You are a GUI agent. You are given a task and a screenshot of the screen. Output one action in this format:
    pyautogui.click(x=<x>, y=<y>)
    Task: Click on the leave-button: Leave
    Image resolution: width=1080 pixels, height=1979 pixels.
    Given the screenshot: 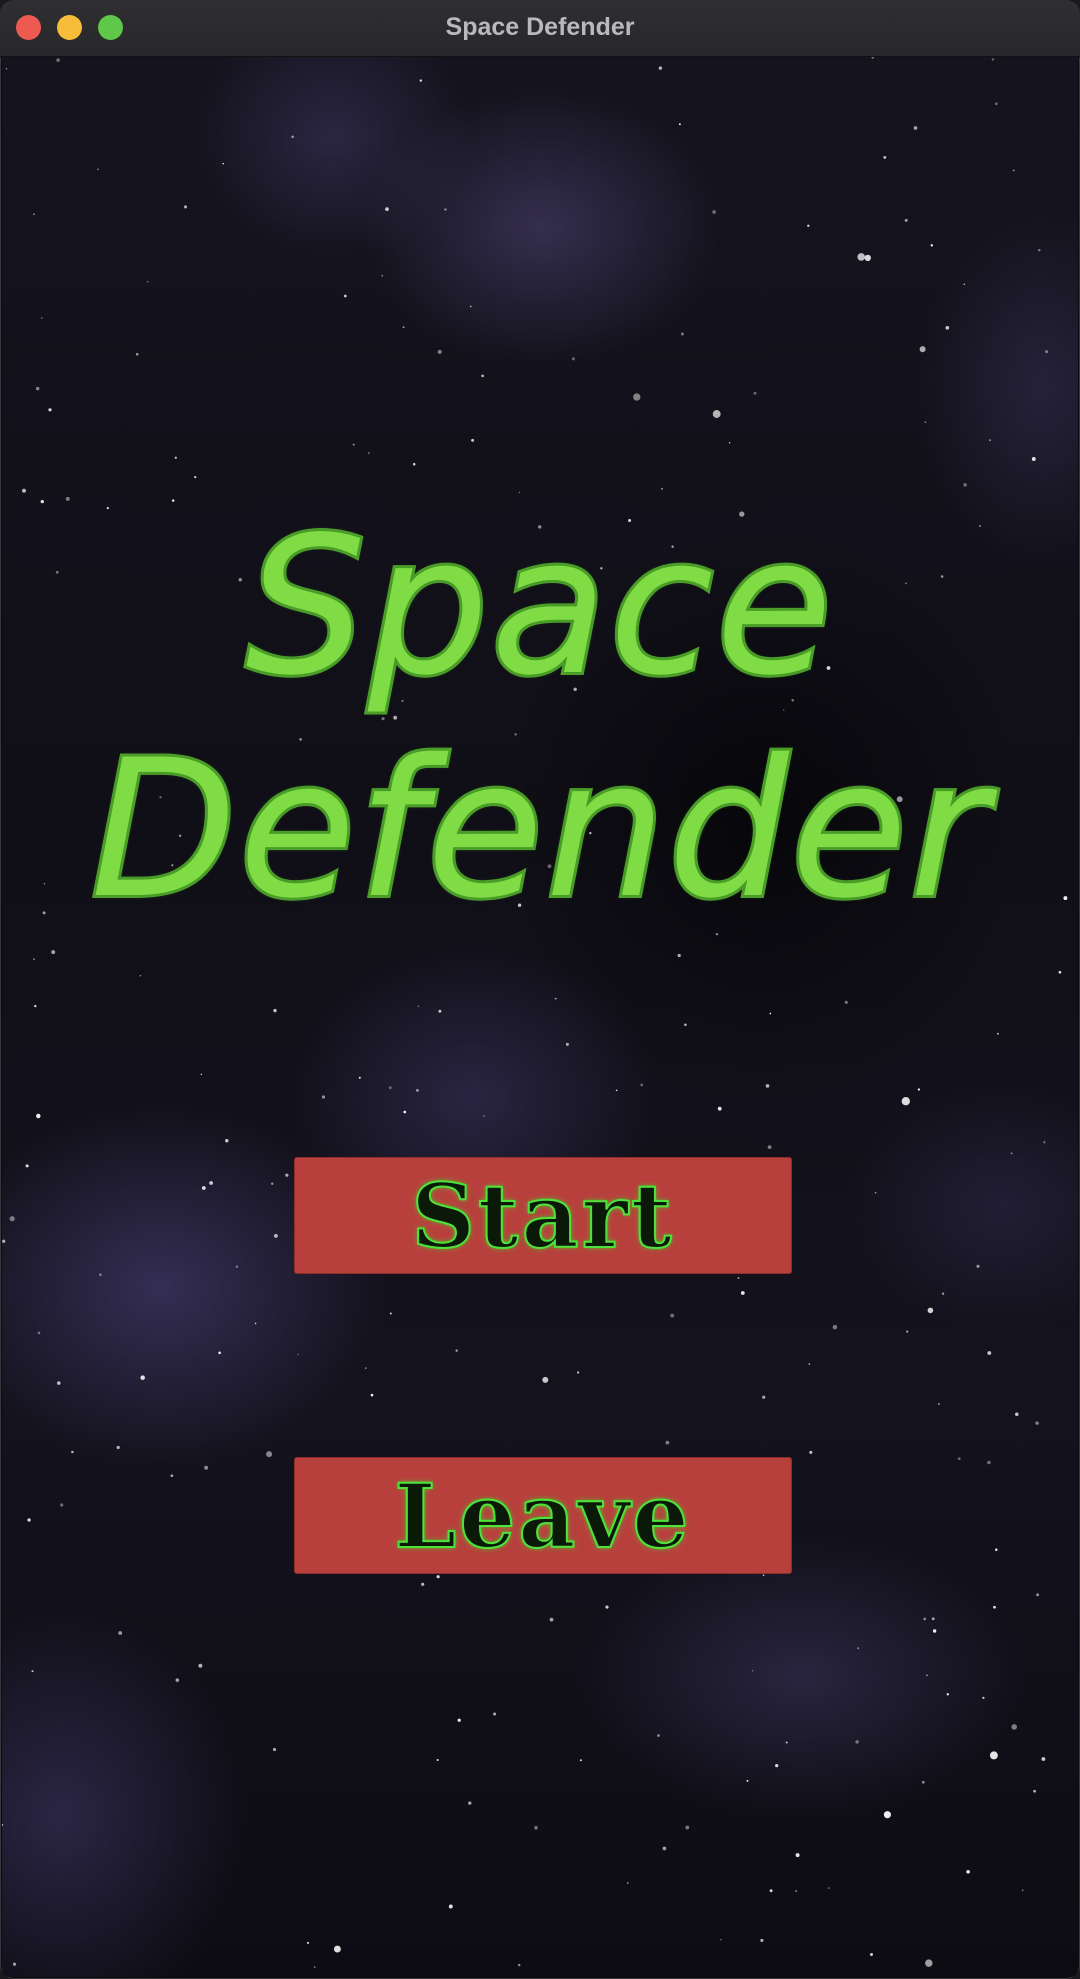 What is the action you would take?
    pyautogui.click(x=543, y=1515)
    